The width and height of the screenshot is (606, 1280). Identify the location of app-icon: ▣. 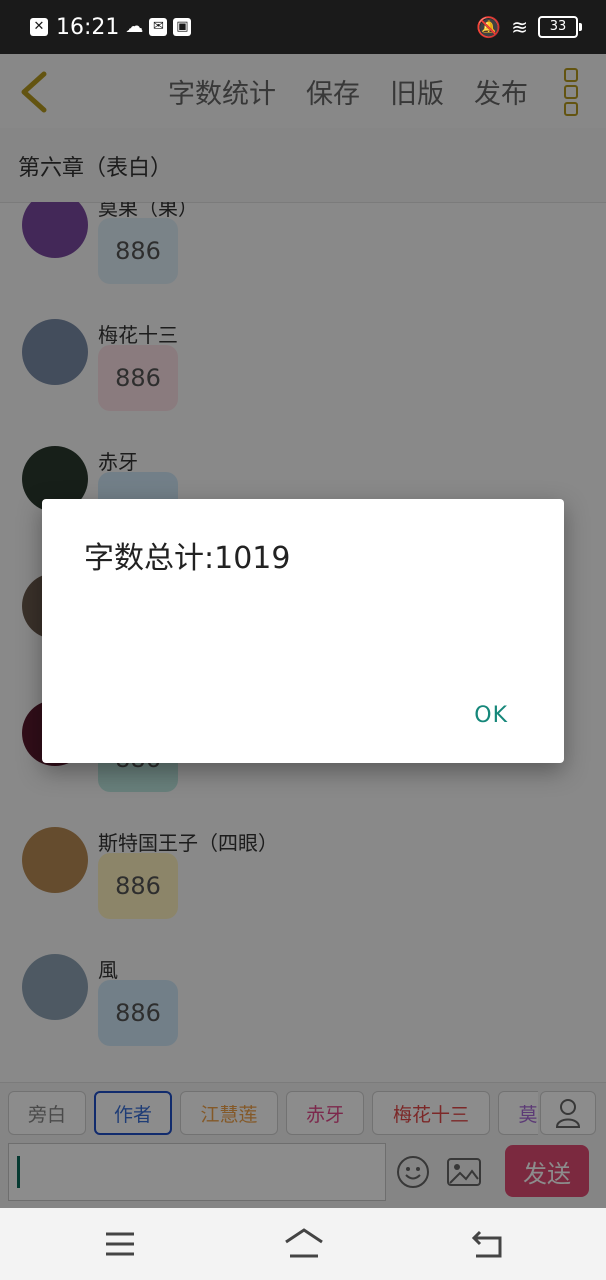
(182, 27).